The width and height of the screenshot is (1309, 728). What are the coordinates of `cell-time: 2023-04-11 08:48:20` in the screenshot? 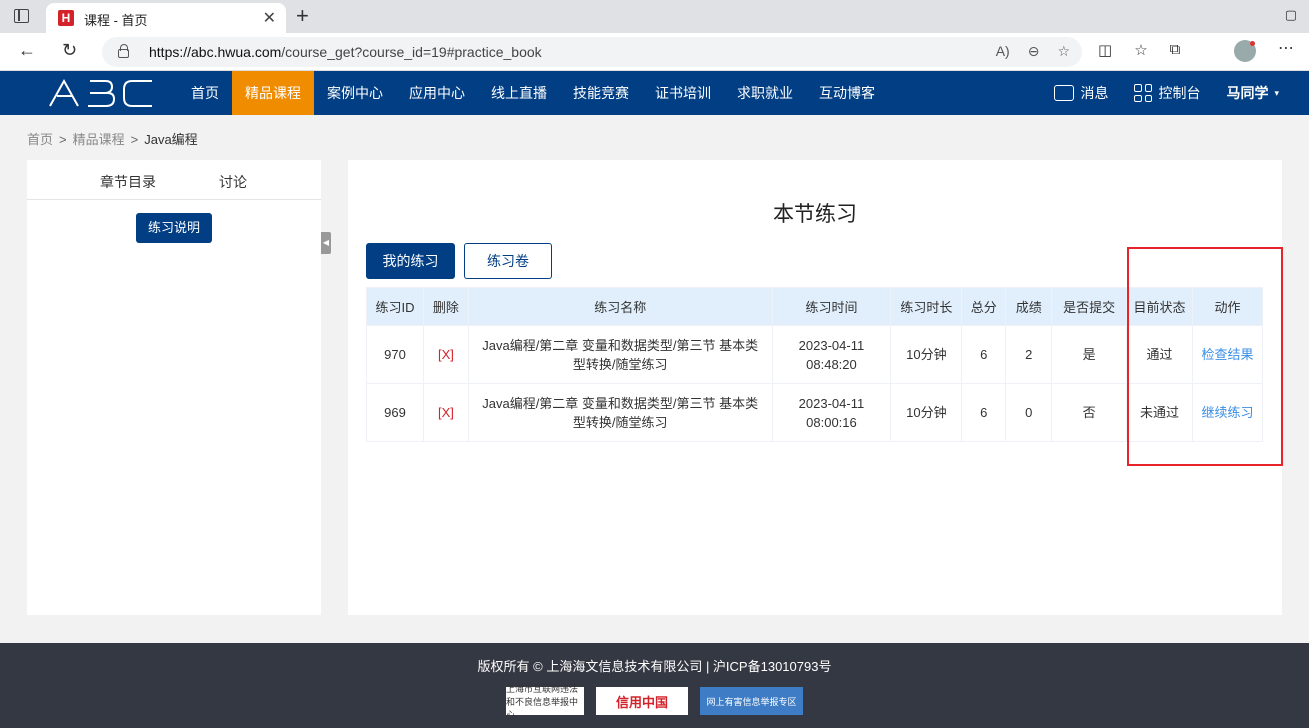 It's located at (831, 354).